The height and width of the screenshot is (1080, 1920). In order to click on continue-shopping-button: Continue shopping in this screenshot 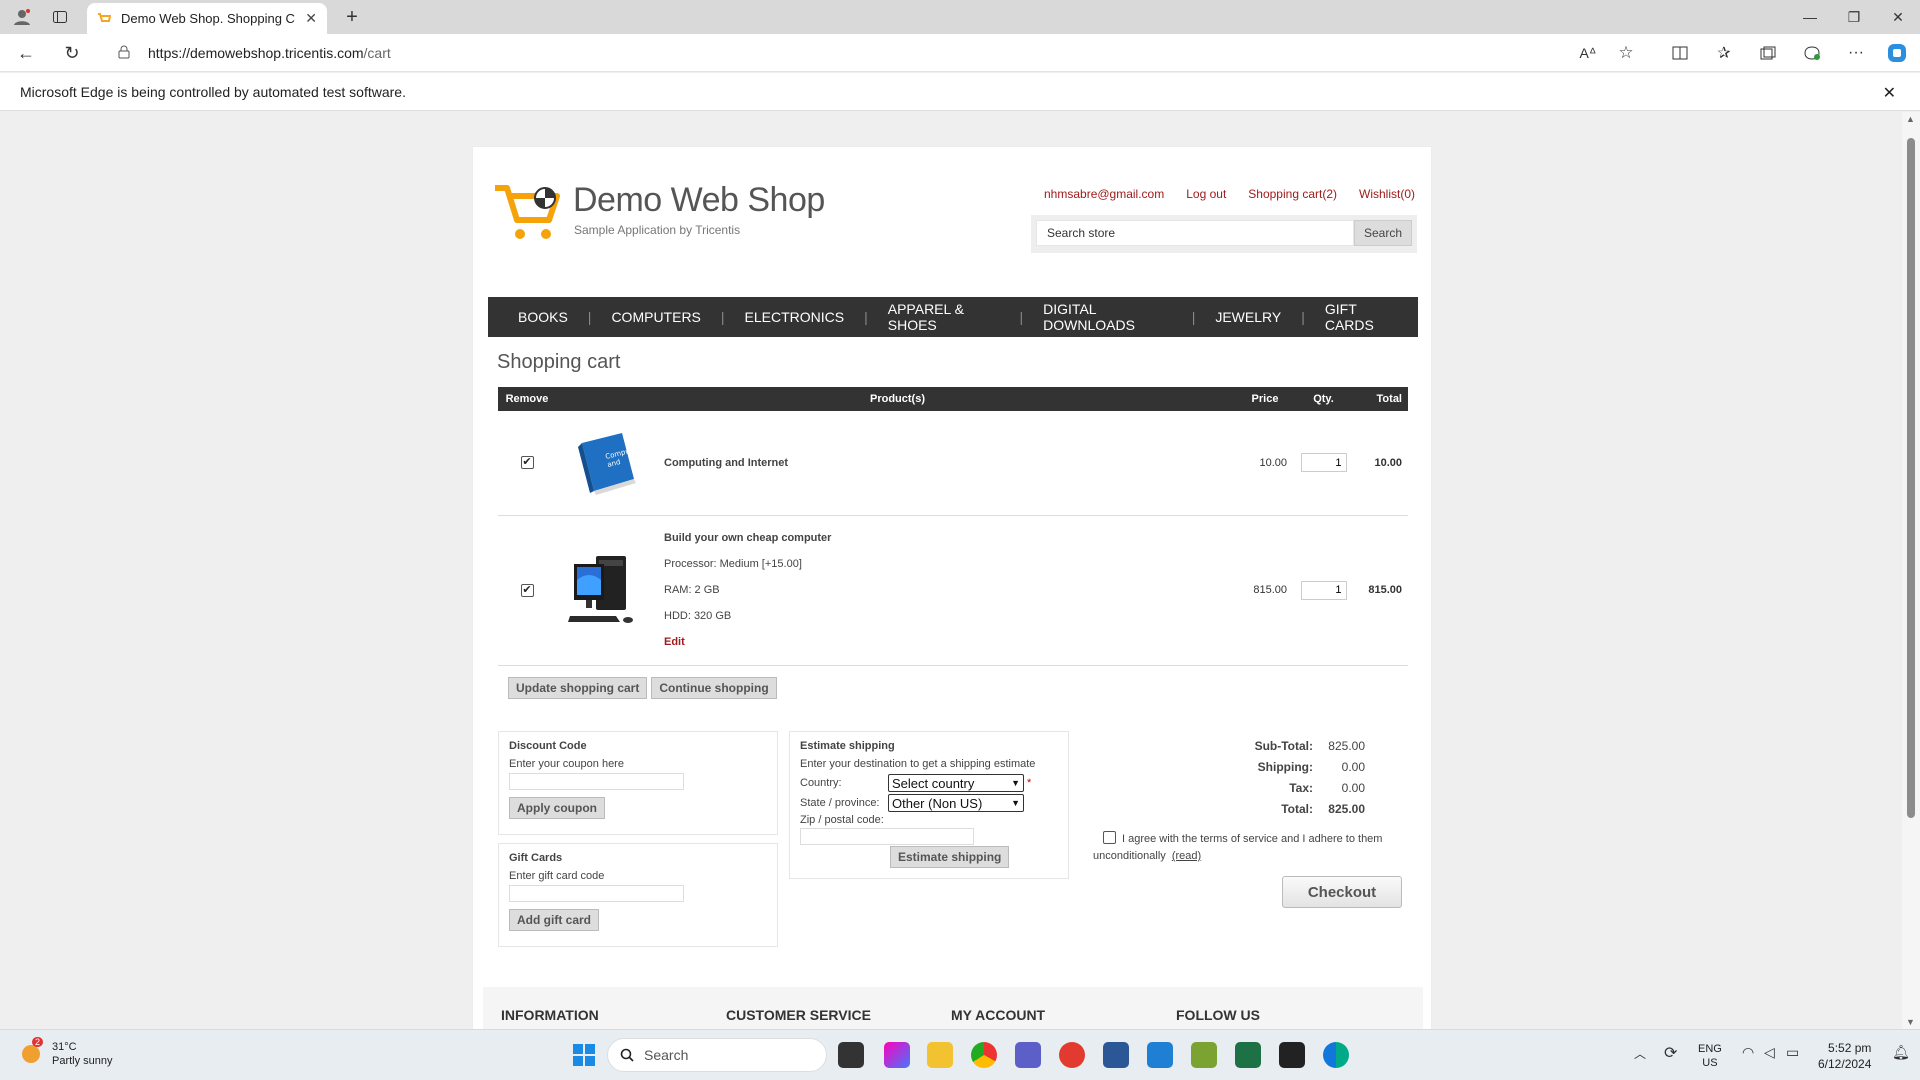, I will do `click(714, 688)`.